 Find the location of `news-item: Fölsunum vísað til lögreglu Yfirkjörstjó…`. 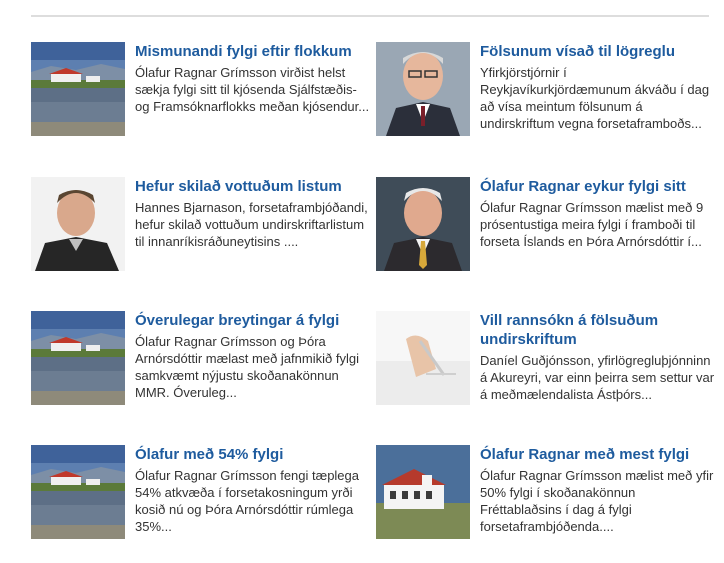

news-item: Fölsunum vísað til lögreglu Yfirkjörstjó… is located at coordinates (546, 90).